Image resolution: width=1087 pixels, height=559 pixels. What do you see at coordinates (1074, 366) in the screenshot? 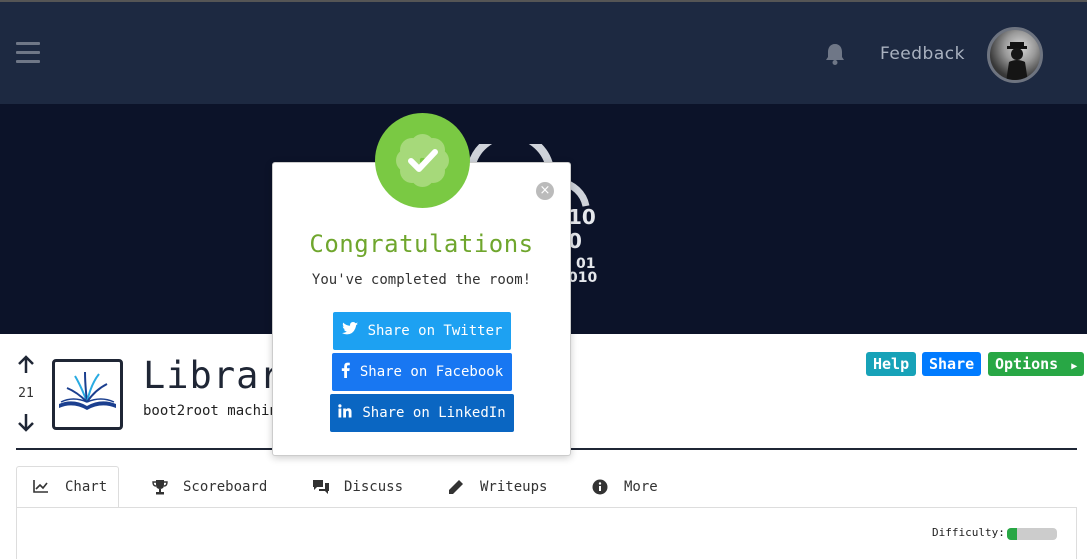
I see `caret-right-icon: ▶` at bounding box center [1074, 366].